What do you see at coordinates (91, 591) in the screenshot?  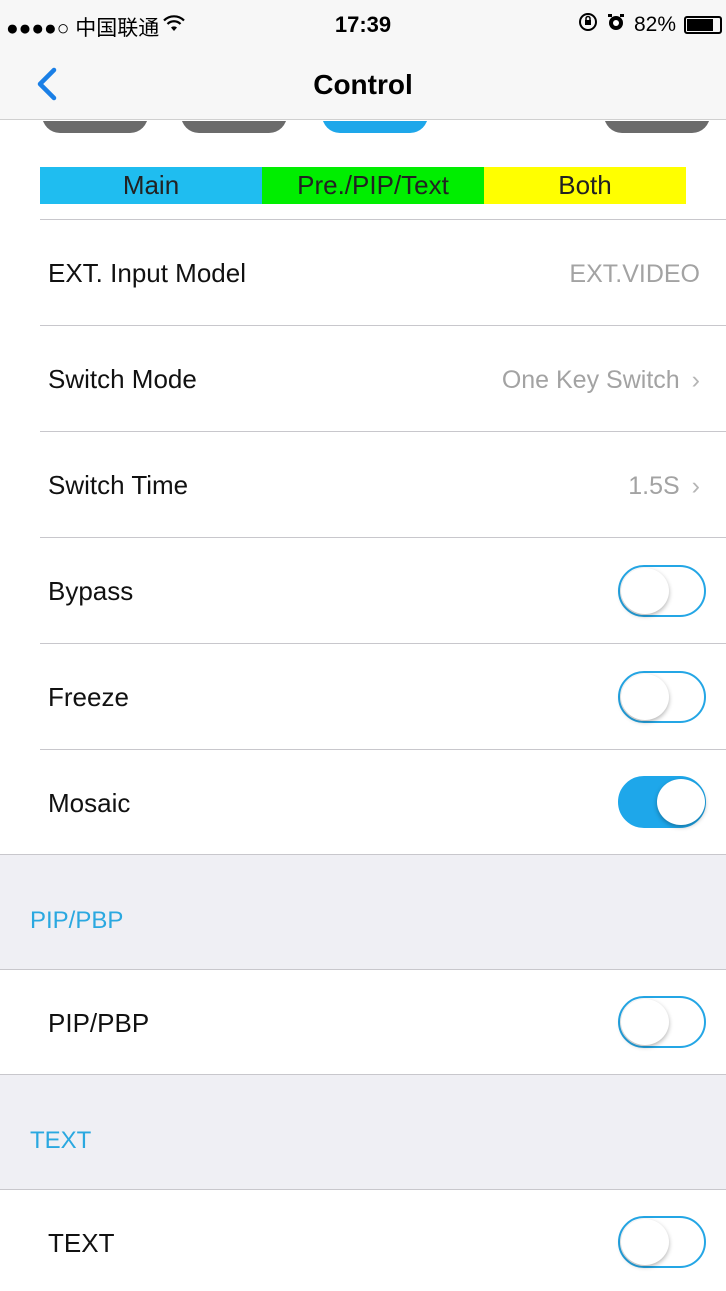 I see `row-label: Bypass` at bounding box center [91, 591].